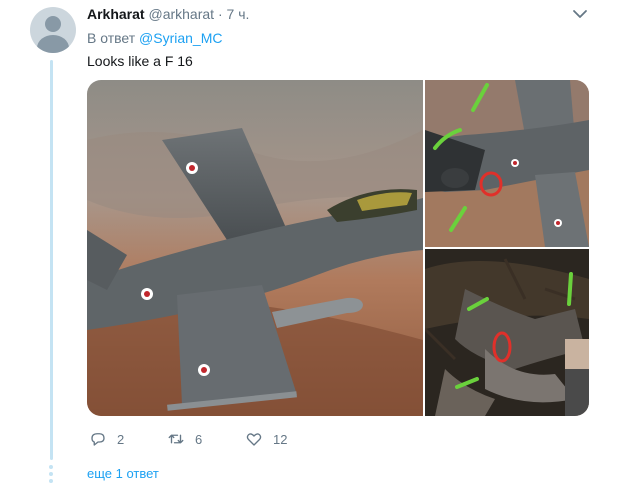  What do you see at coordinates (181, 14) in the screenshot?
I see `user-handle: @arkharat` at bounding box center [181, 14].